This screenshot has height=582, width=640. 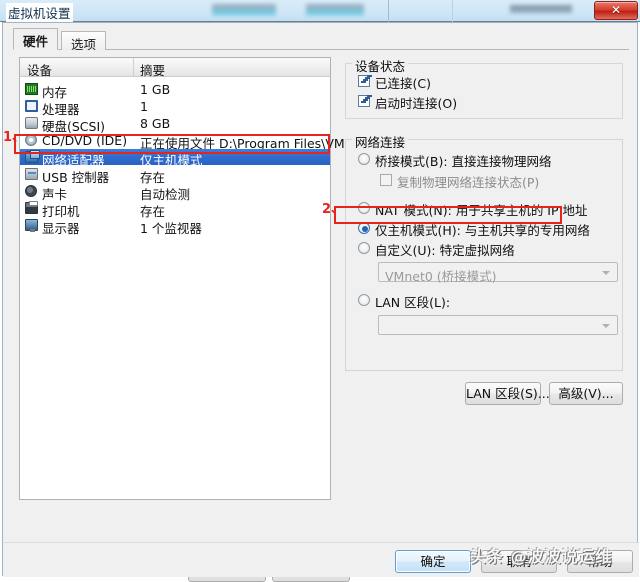 What do you see at coordinates (416, 103) in the screenshot?
I see `checkbox-connect-at-power-on-label: 启动时连接(O)` at bounding box center [416, 103].